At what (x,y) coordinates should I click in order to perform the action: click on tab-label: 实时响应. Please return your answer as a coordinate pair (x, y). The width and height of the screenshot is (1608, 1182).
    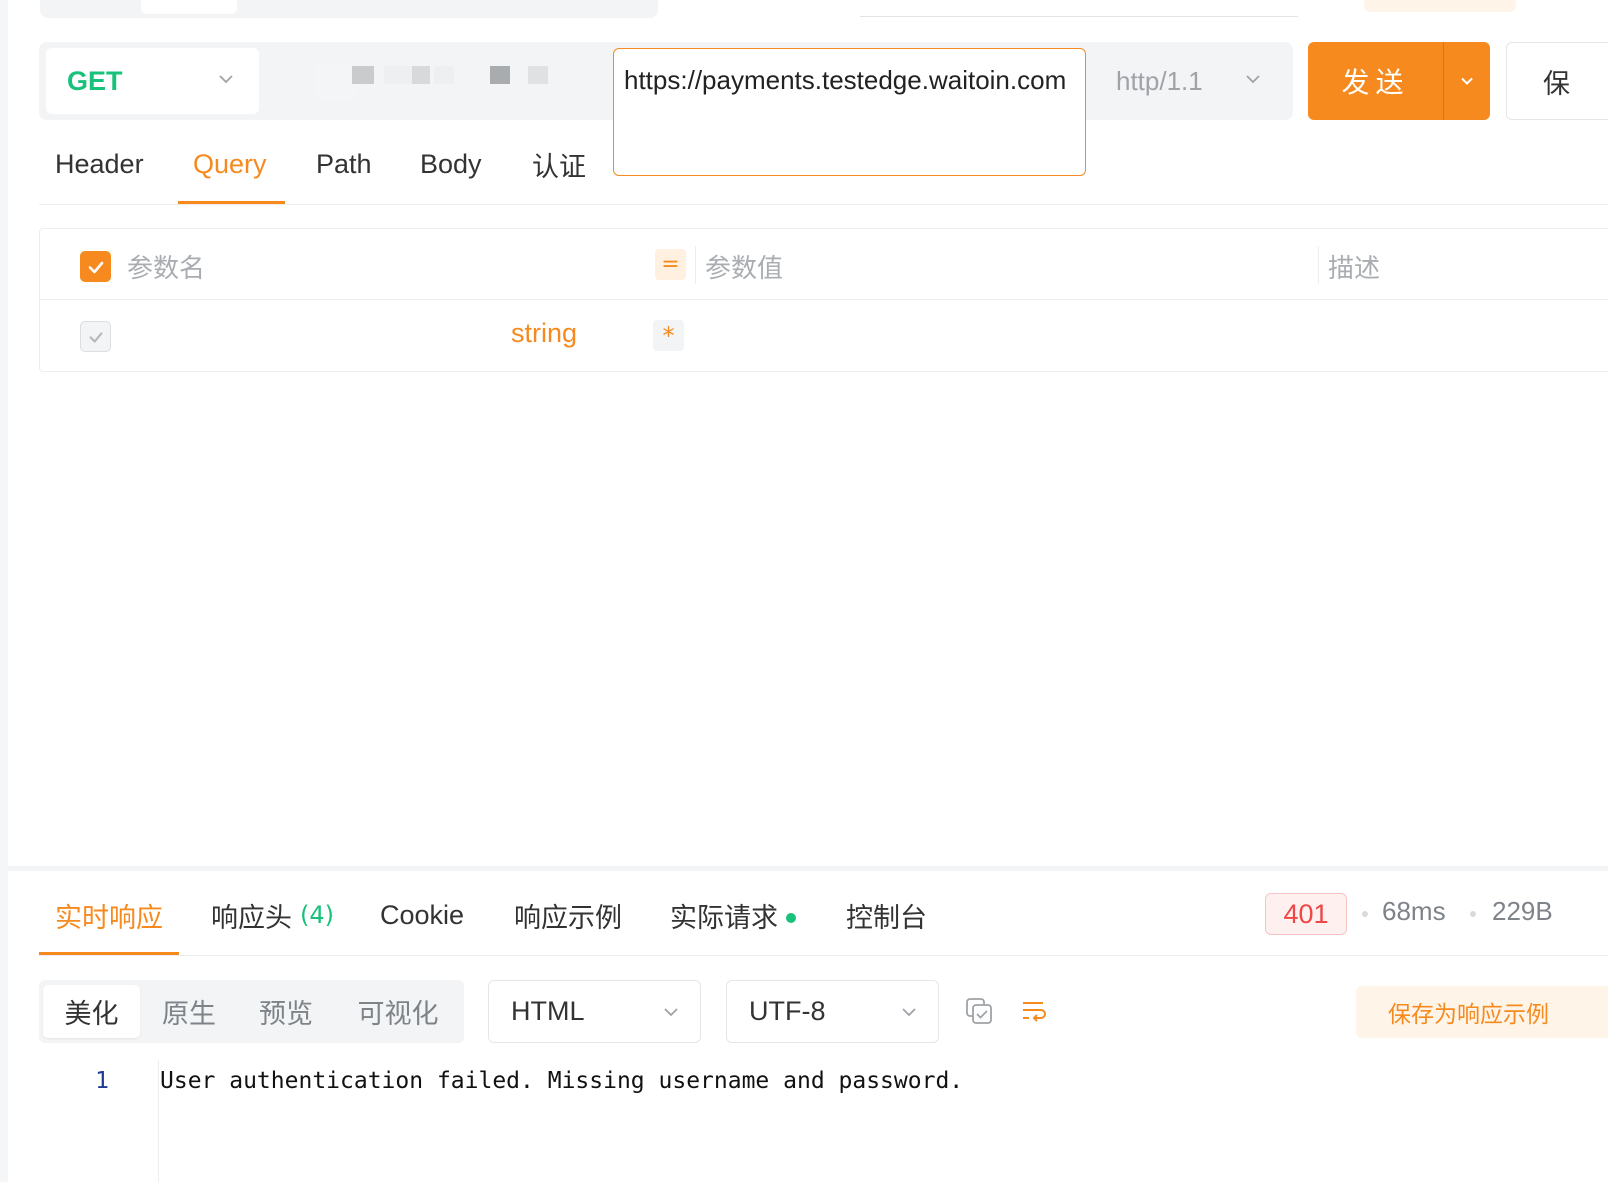
    Looking at the image, I should click on (109, 918).